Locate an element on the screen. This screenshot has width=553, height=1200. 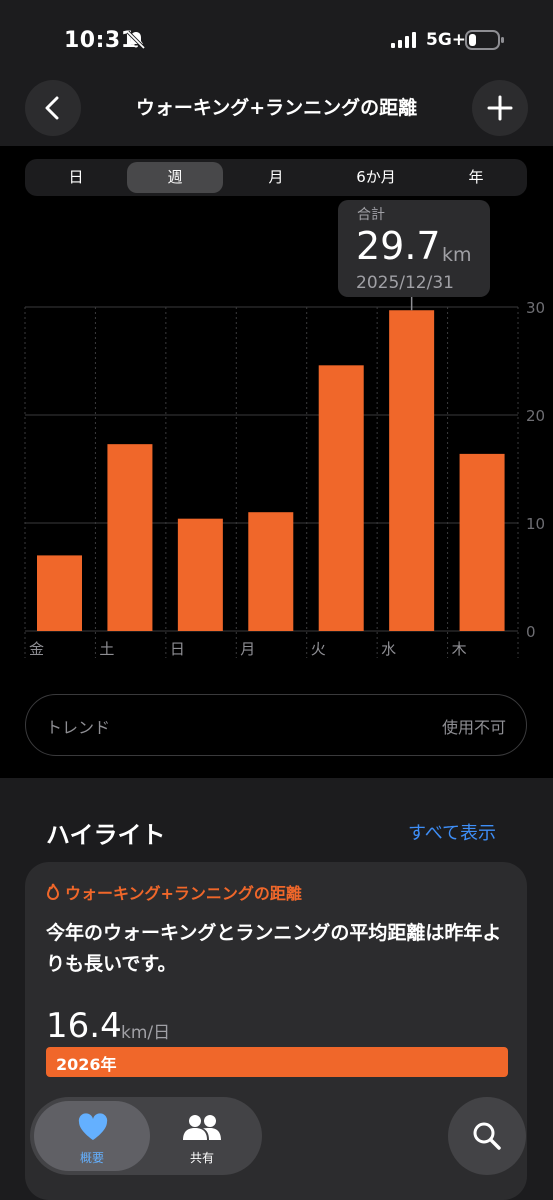
bar-木 is located at coordinates (482, 542).